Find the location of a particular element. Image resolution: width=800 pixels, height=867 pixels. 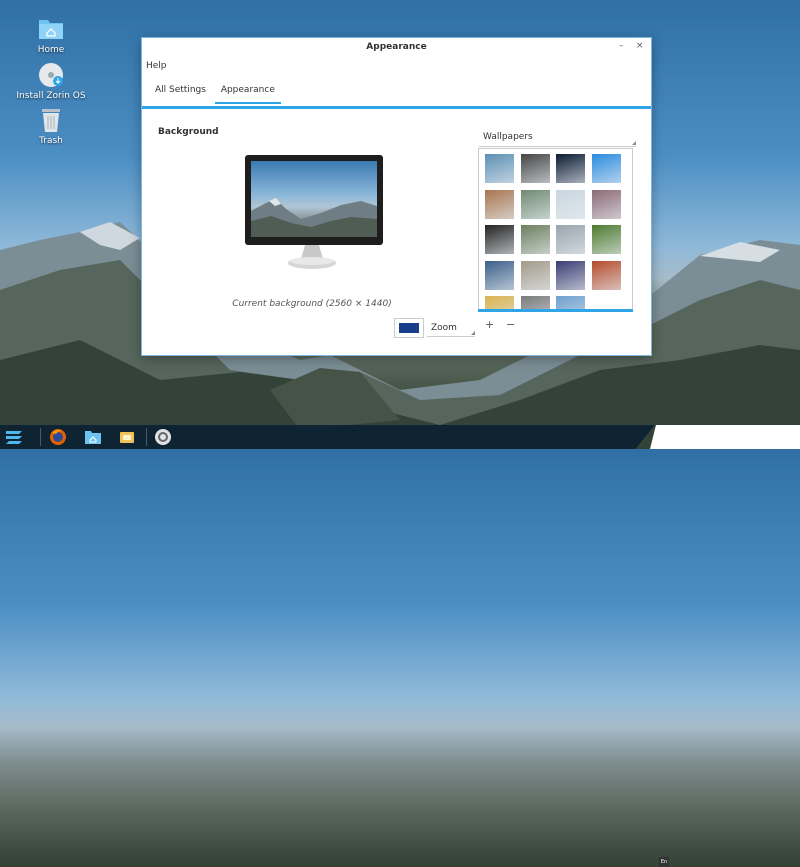

monitor-preview is located at coordinates (314, 200).